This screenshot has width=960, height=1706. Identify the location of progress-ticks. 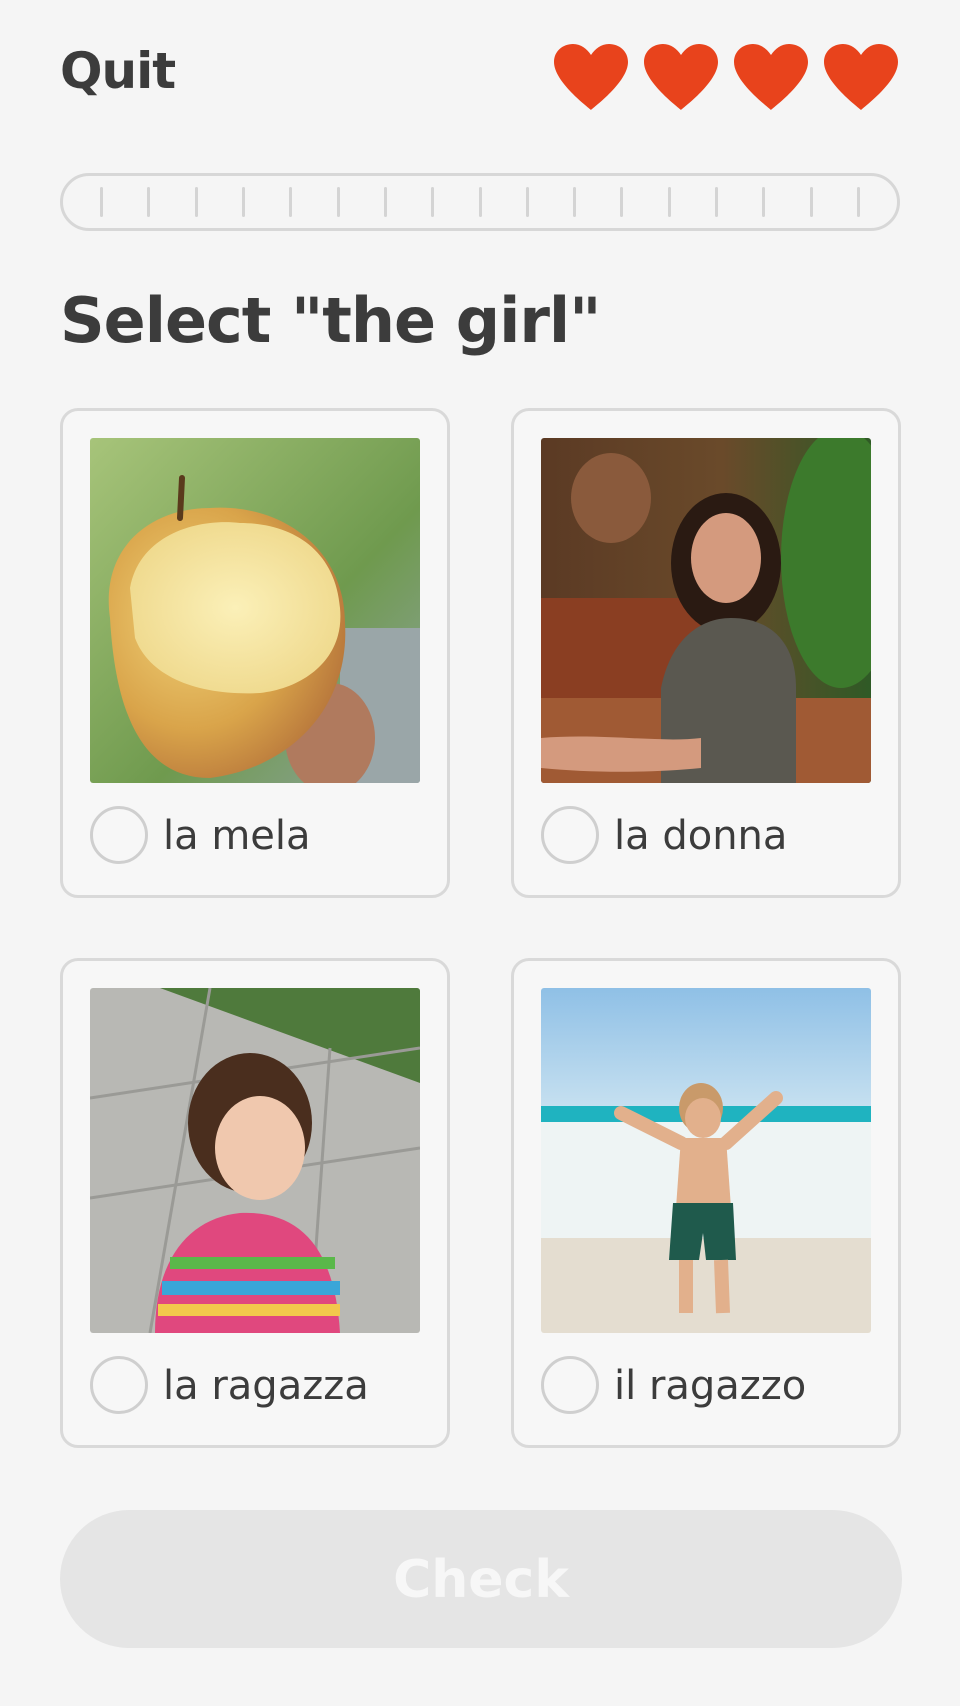
(480, 202).